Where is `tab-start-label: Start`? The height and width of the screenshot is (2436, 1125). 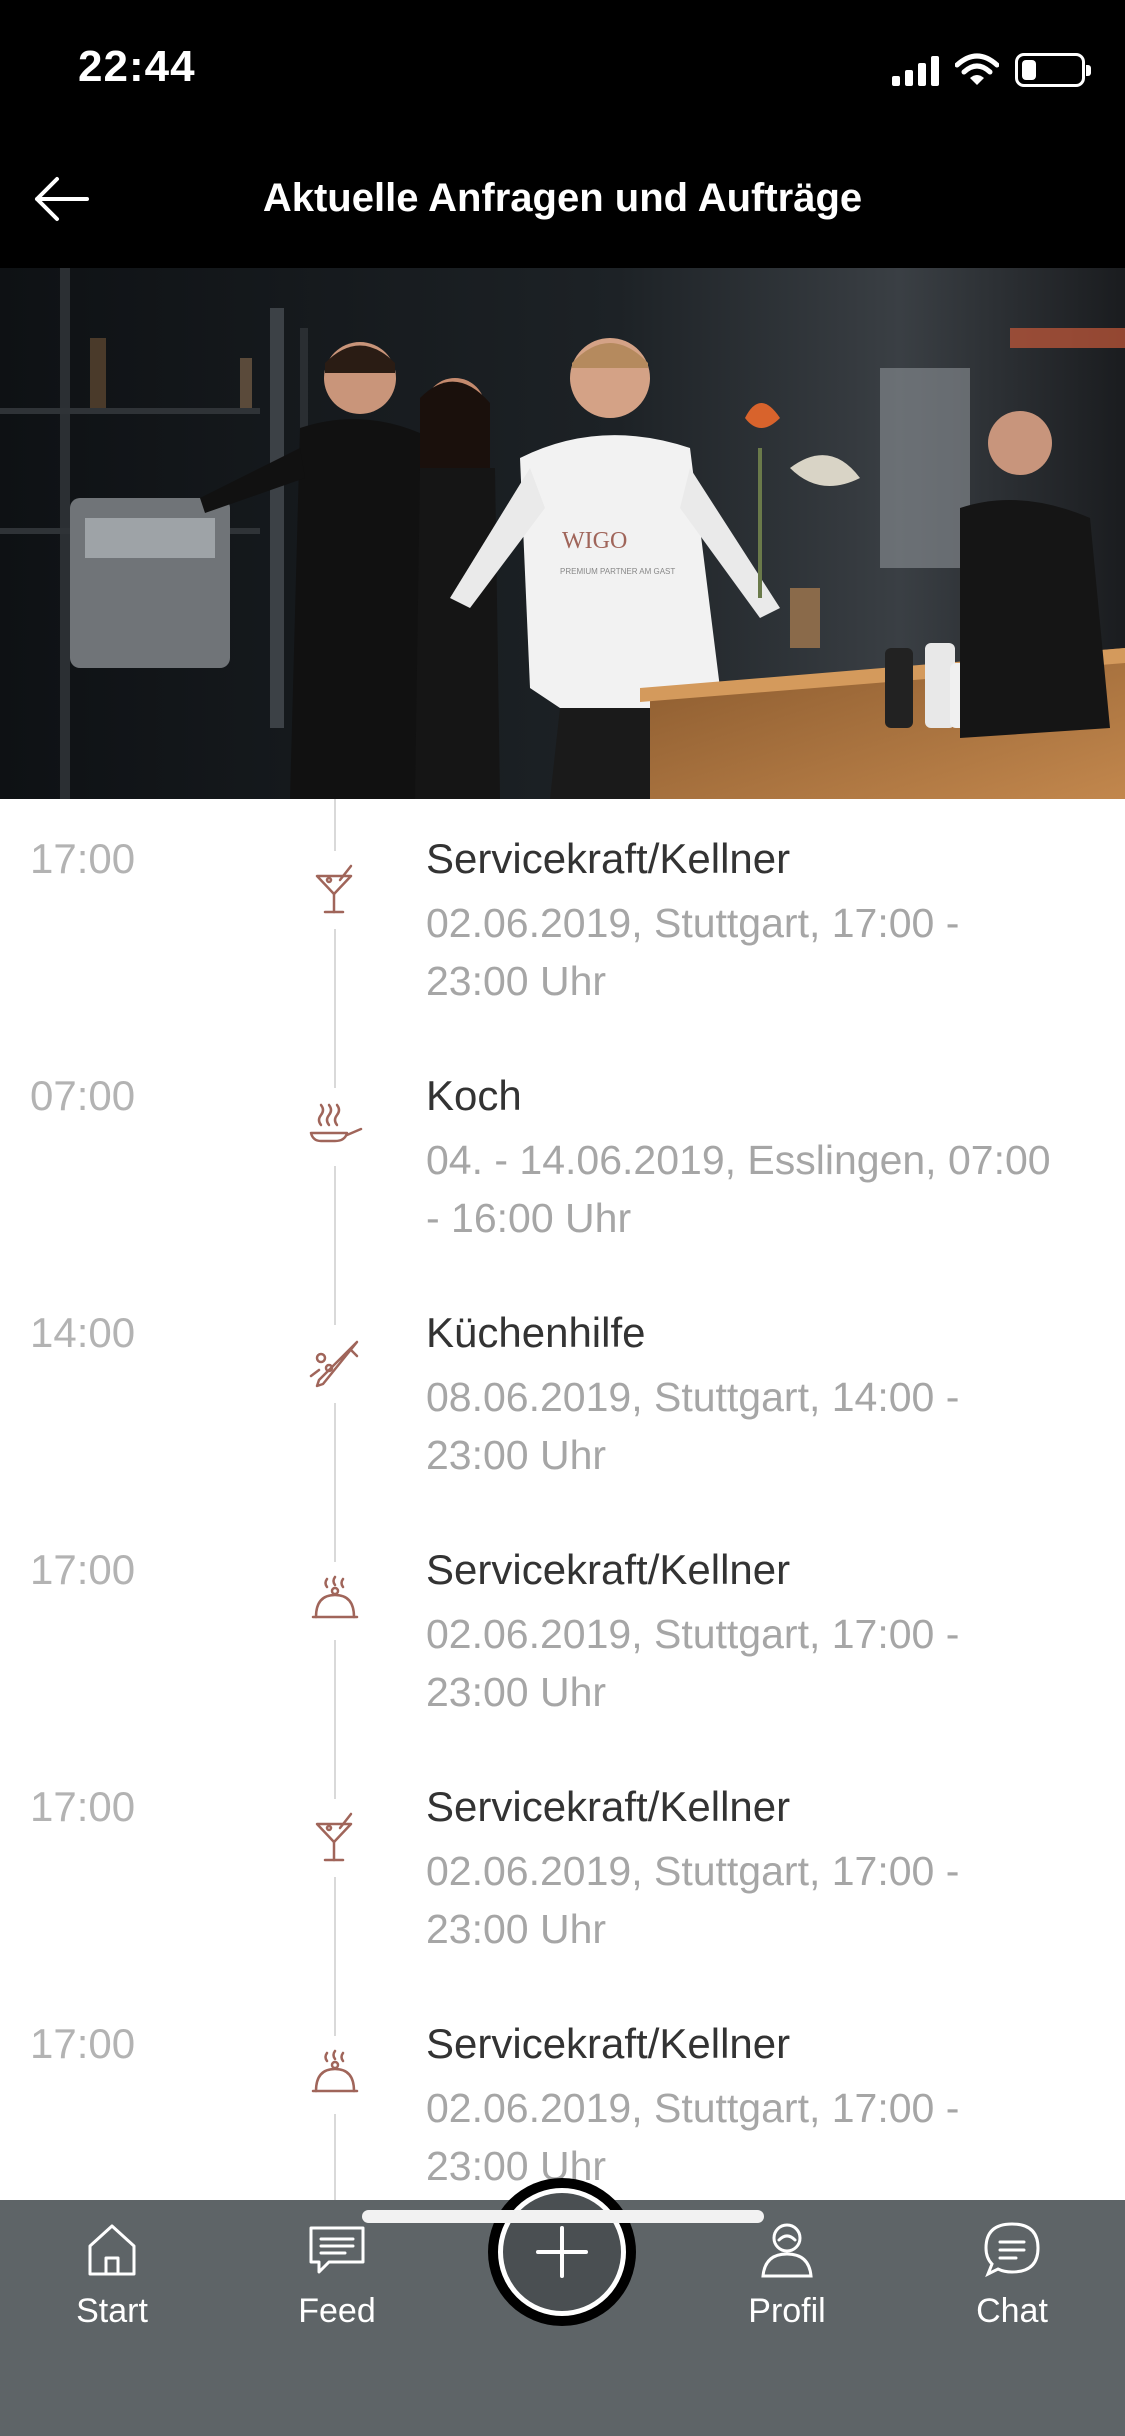 tab-start-label: Start is located at coordinates (112, 2311).